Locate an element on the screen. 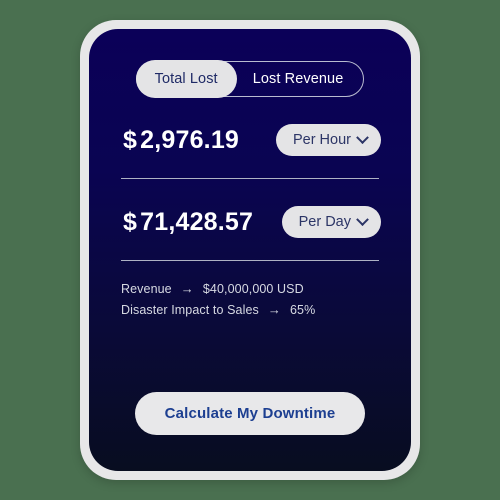  period-dropdown-per-day: Per Day is located at coordinates (331, 222).